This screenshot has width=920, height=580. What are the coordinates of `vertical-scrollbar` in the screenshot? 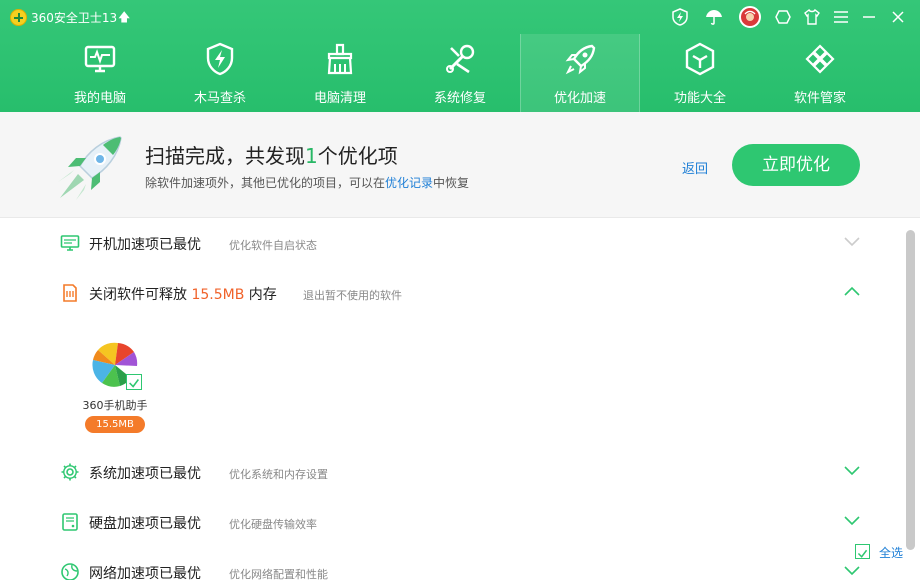 It's located at (910, 390).